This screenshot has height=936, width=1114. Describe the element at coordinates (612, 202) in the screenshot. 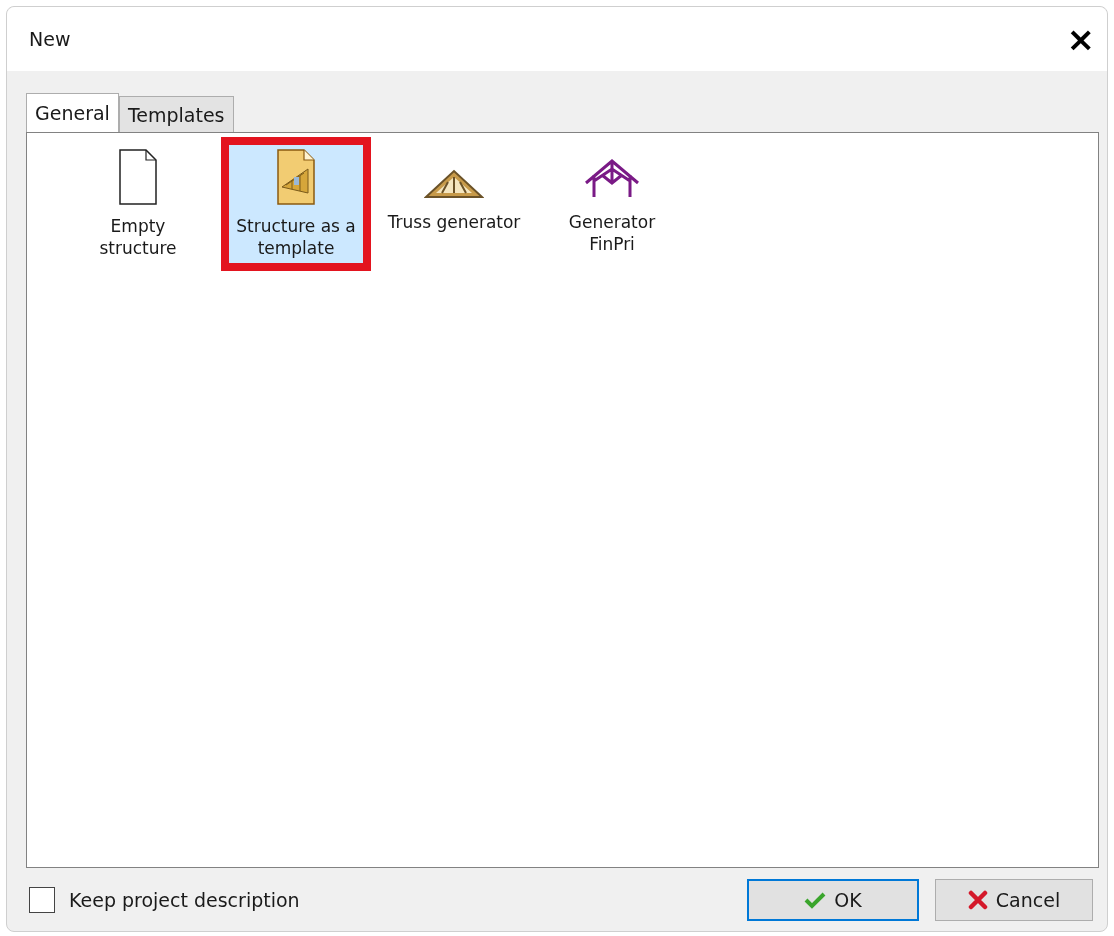

I see `new-item: Generator FinPri` at that location.